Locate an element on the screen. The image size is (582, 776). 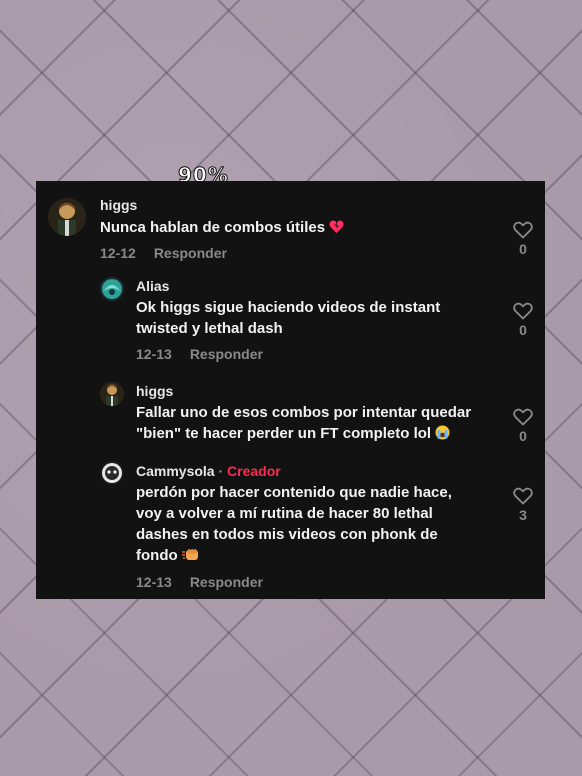
like-count: 3 is located at coordinates (523, 515).